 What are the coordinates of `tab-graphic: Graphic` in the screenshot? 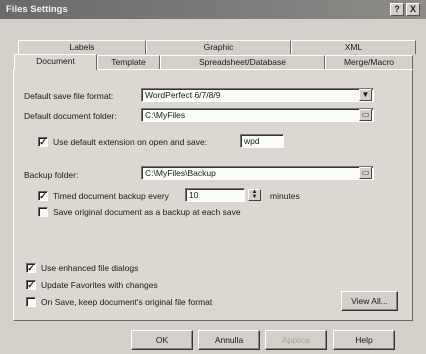 It's located at (218, 47).